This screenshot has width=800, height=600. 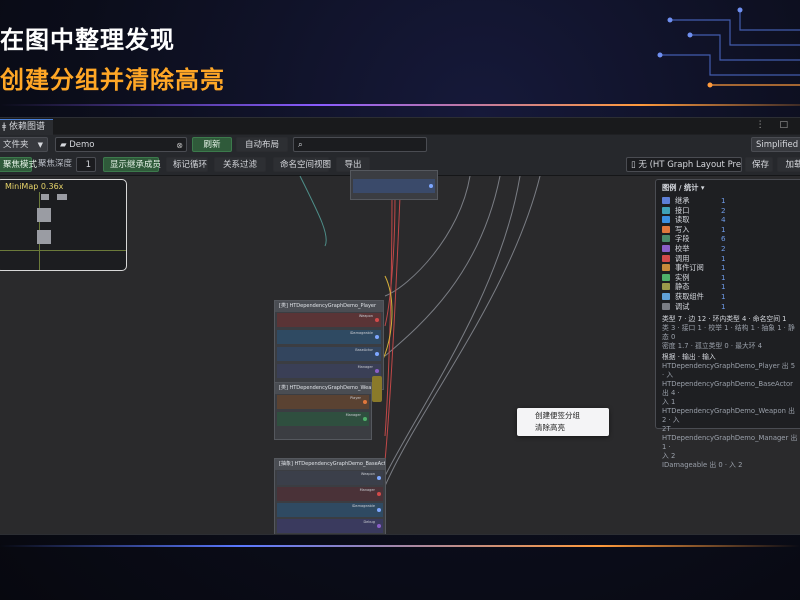 What do you see at coordinates (24, 144) in the screenshot?
I see `folder-select: 文件夹 ▼` at bounding box center [24, 144].